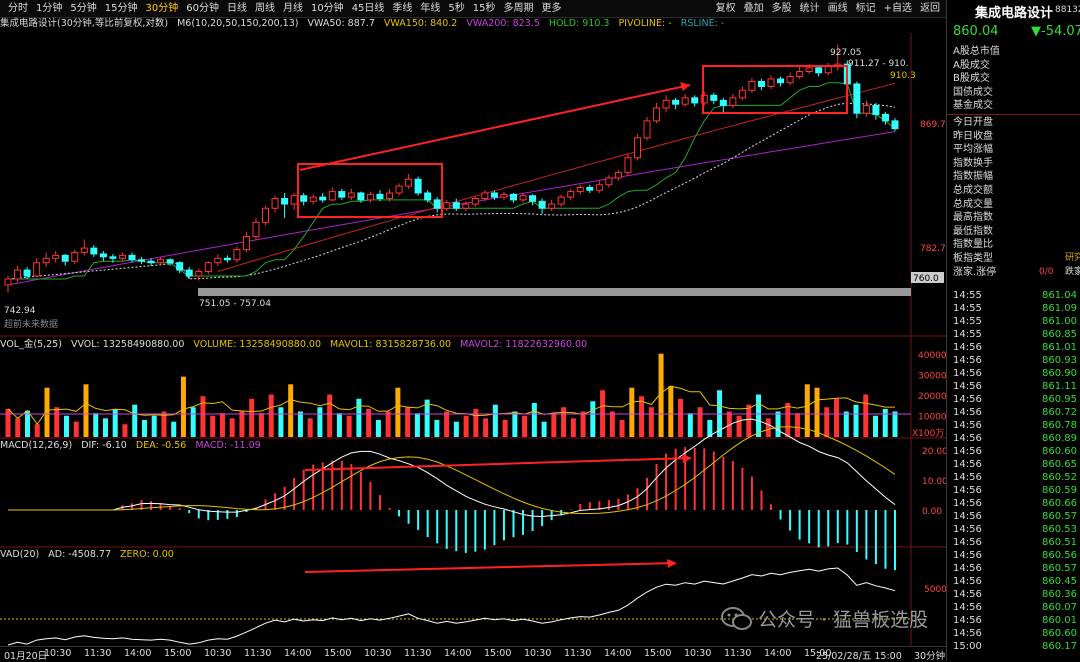 This screenshot has height=662, width=1080. Describe the element at coordinates (859, 656) in the screenshot. I see `x-tick-label: 25/02/28/五 15:00` at that location.